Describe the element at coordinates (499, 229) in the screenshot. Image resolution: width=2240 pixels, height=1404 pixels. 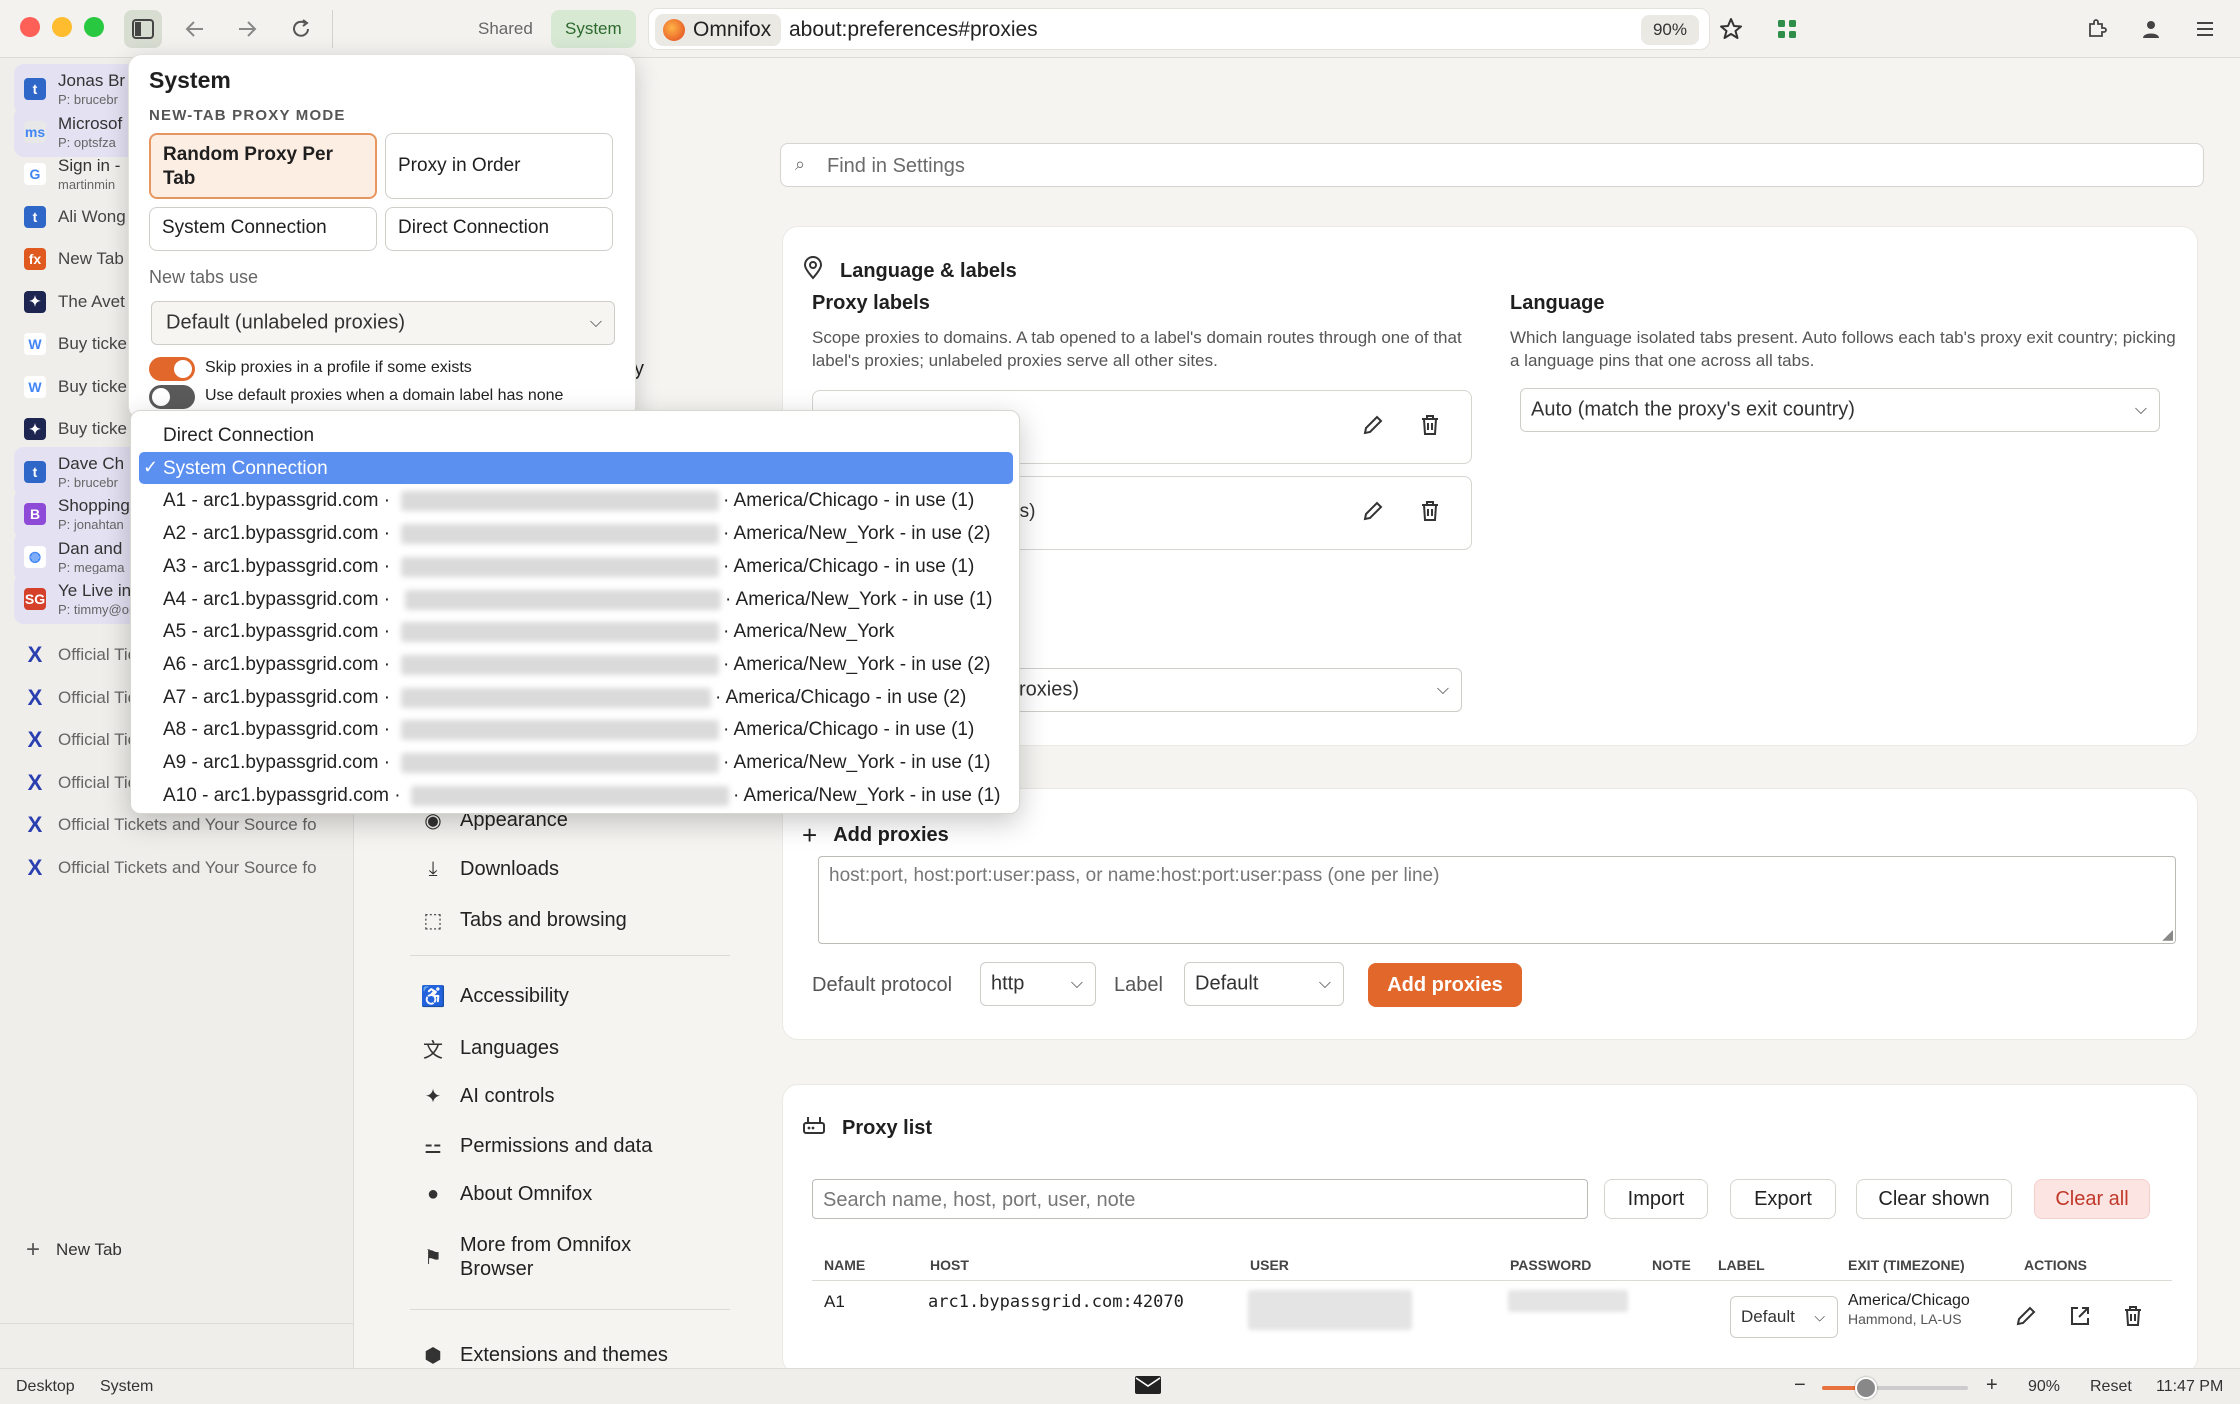
I see `mode-direct-connection: Direct Connection` at that location.